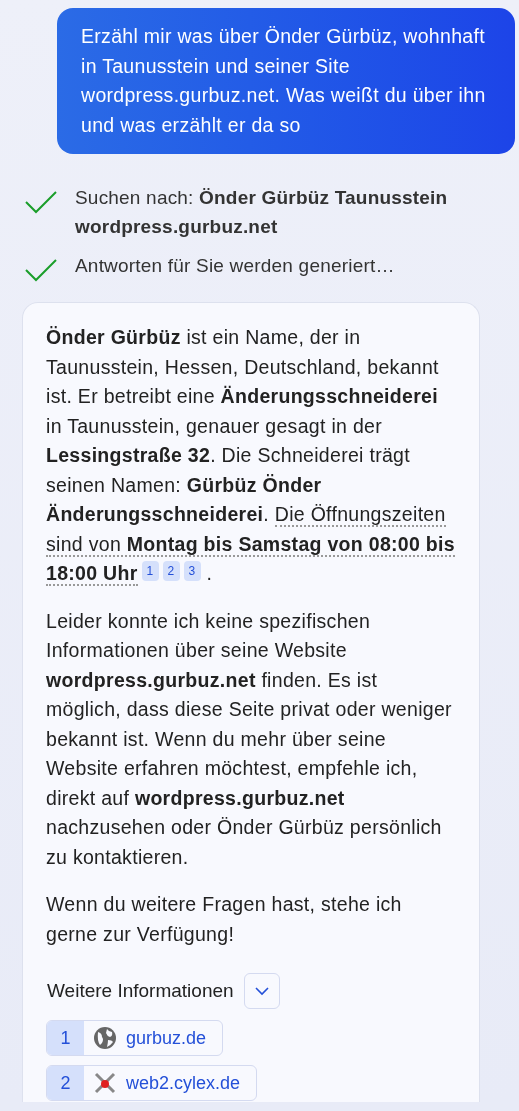 Image resolution: width=519 pixels, height=1111 pixels. Describe the element at coordinates (192, 571) in the screenshot. I see `citation-link: 3` at that location.